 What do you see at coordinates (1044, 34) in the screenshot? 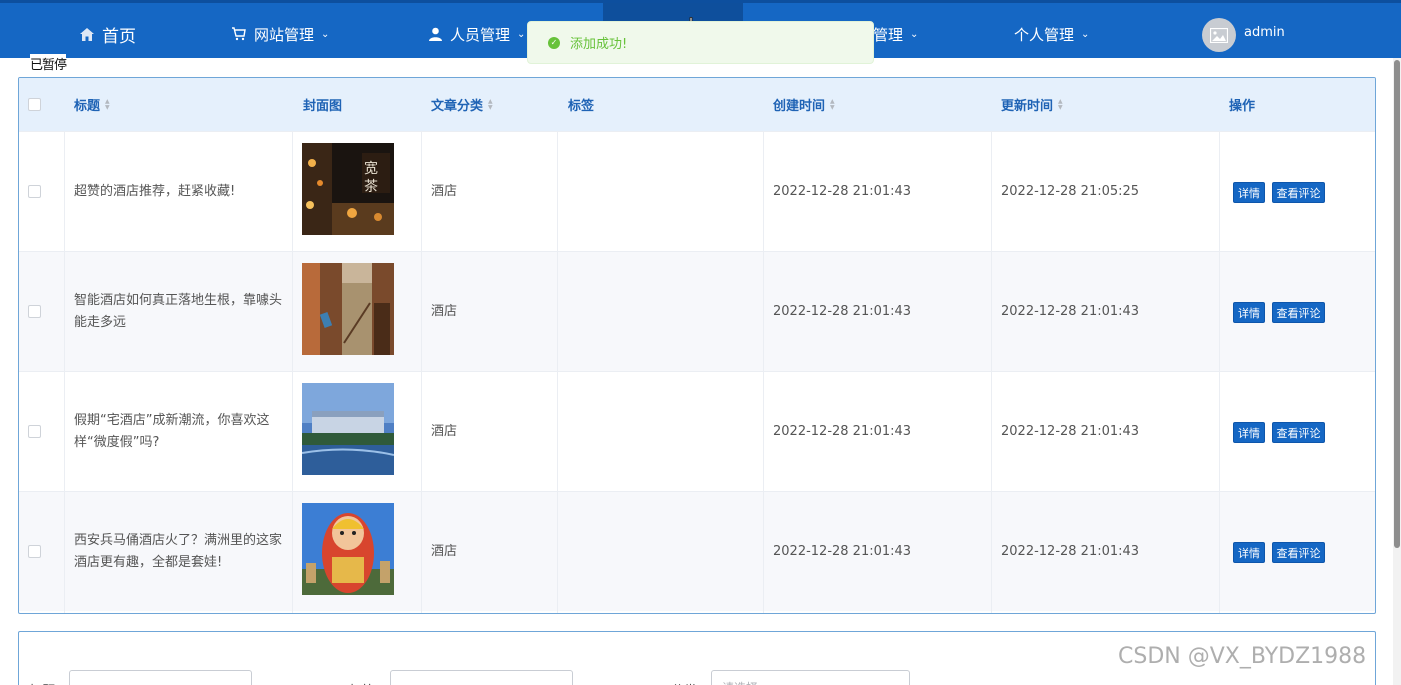
I see `nav-personal-management-label: 个人管理` at bounding box center [1044, 34].